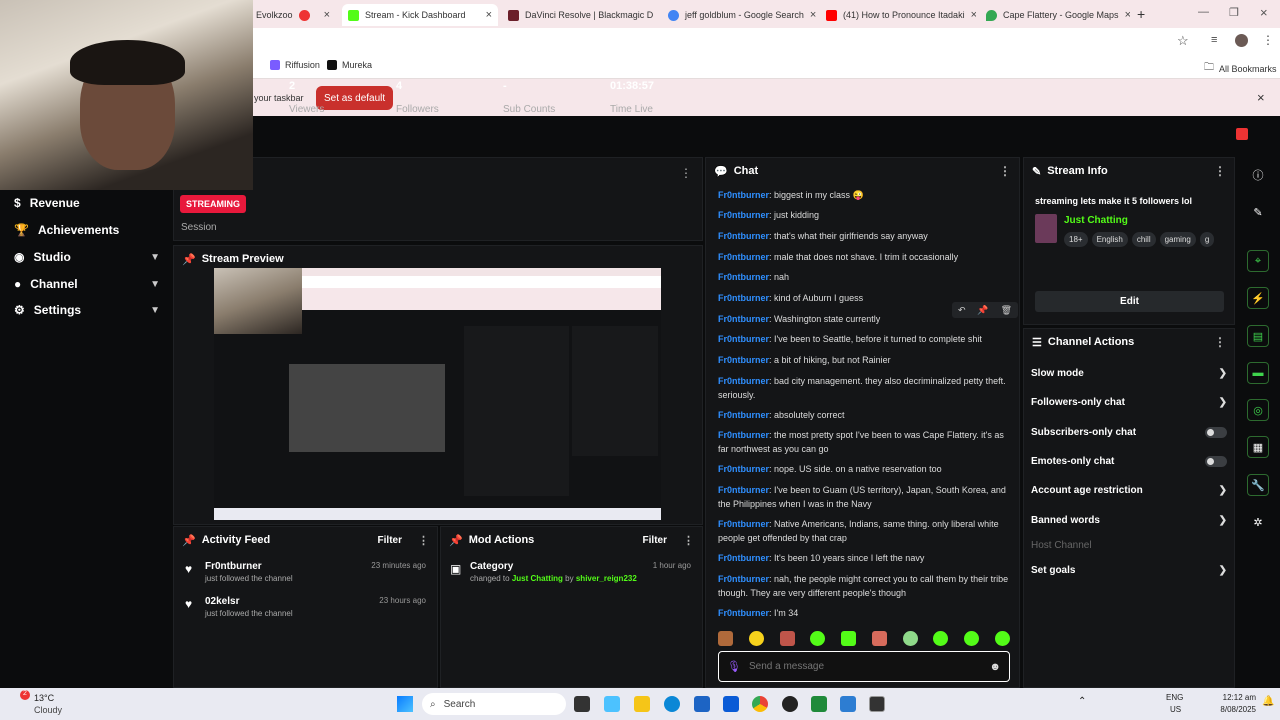  I want to click on channel-actions-menu-icon: ⋮, so click(1220, 342).